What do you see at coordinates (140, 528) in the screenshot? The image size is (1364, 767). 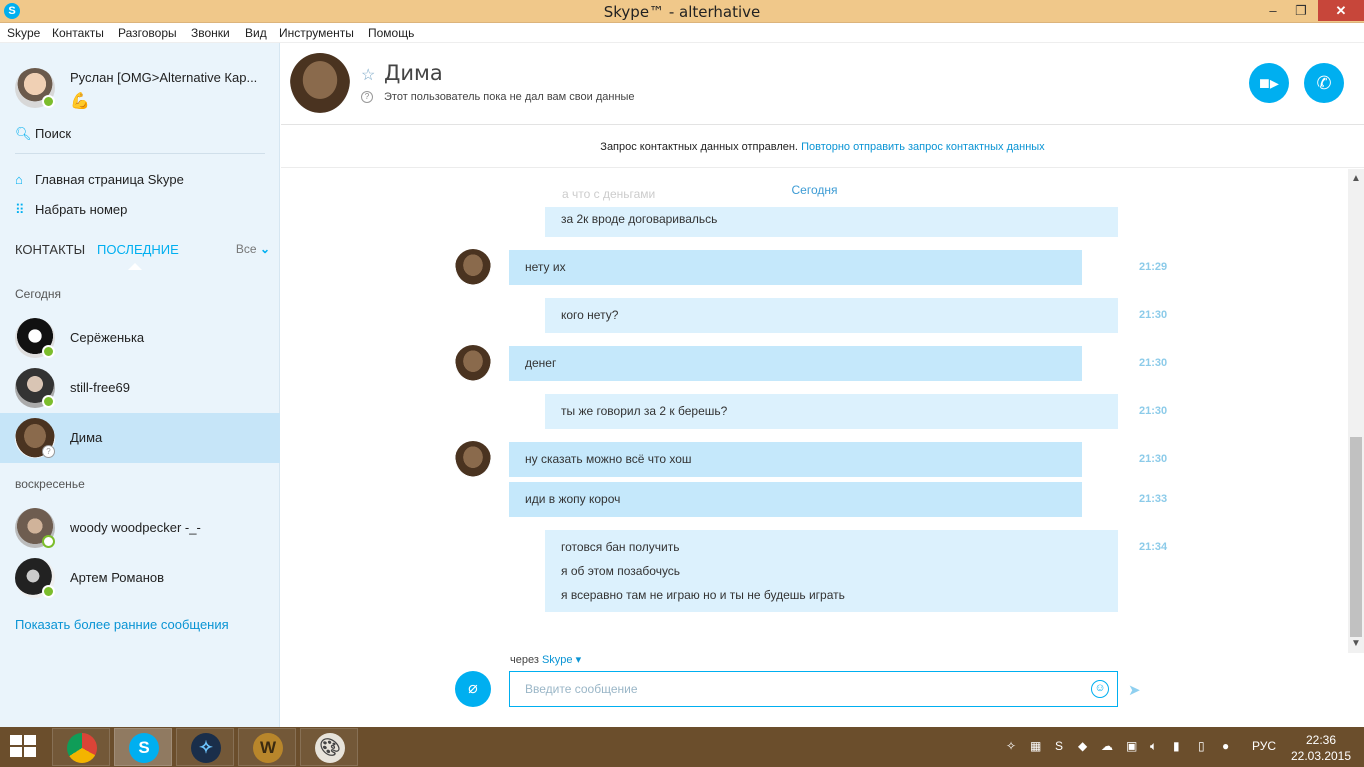 I see `contact-item: woody woodpecker -_-` at bounding box center [140, 528].